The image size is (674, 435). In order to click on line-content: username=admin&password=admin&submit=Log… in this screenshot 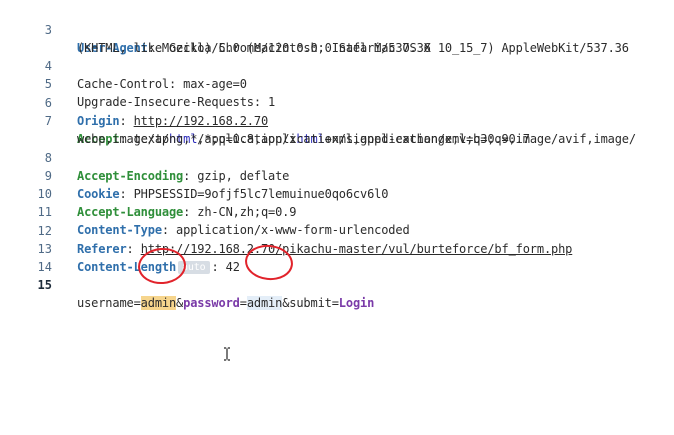, I will do `click(225, 303)`.